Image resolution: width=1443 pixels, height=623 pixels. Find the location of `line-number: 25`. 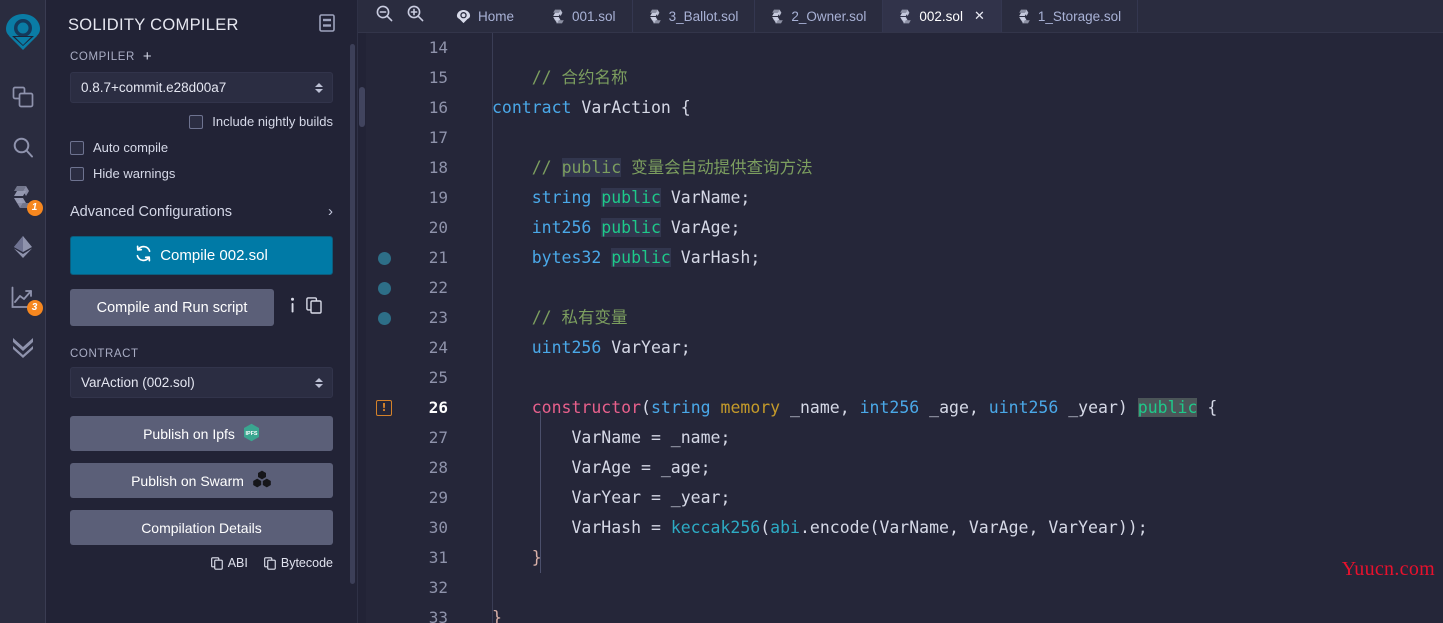

line-number: 25 is located at coordinates (438, 377).